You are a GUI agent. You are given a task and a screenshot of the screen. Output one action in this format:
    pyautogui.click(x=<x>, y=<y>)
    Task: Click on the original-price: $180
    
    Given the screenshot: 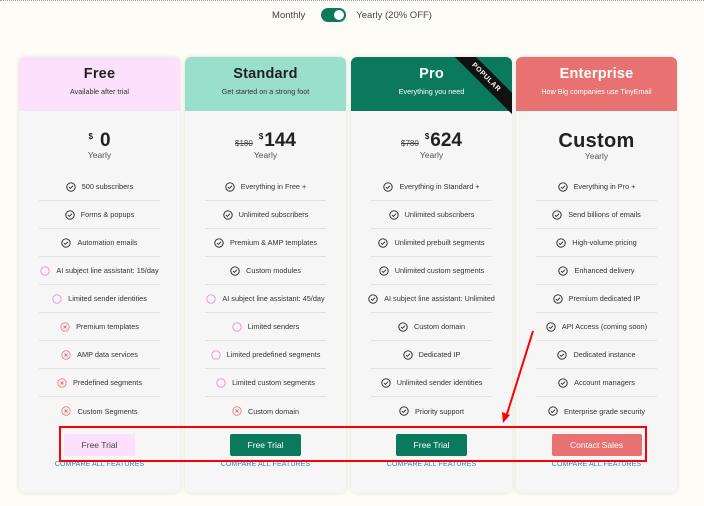 What is the action you would take?
    pyautogui.click(x=244, y=143)
    